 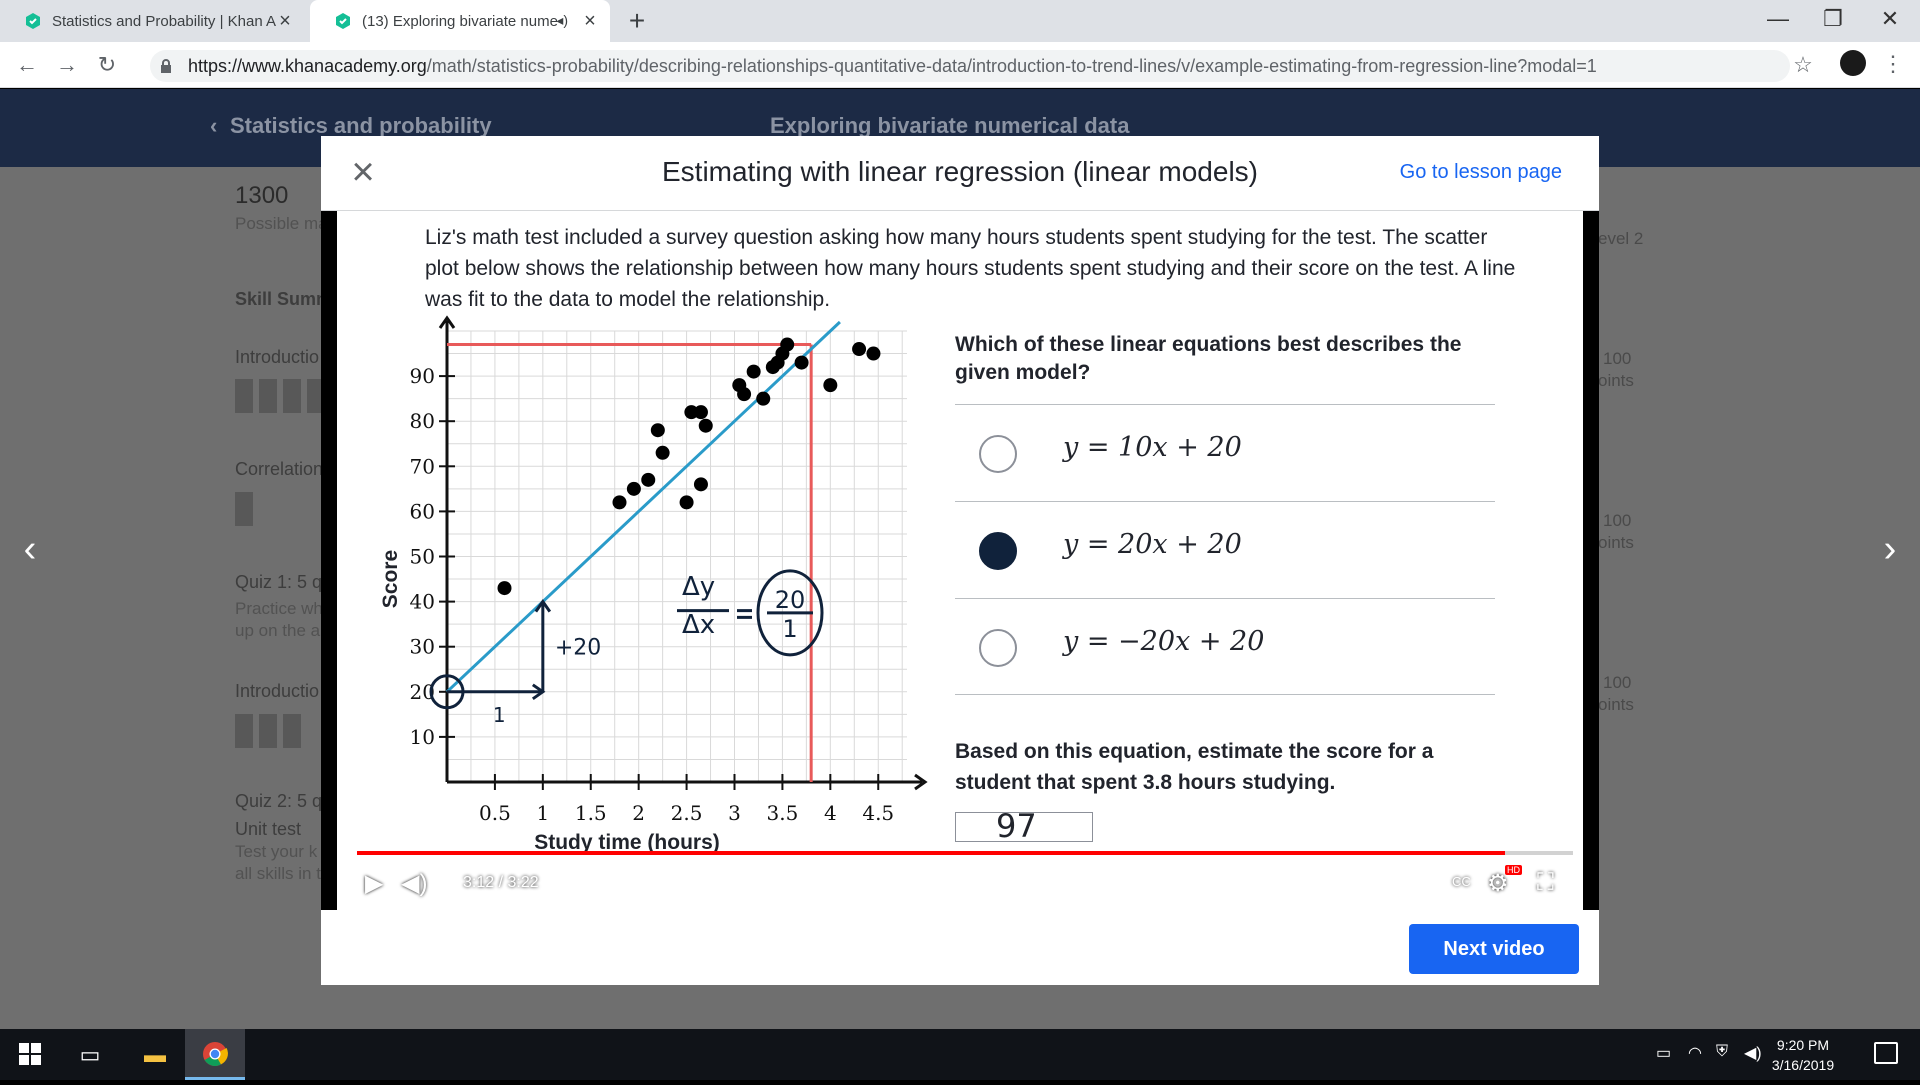 What do you see at coordinates (268, 829) in the screenshot?
I see `section-title: Unit test` at bounding box center [268, 829].